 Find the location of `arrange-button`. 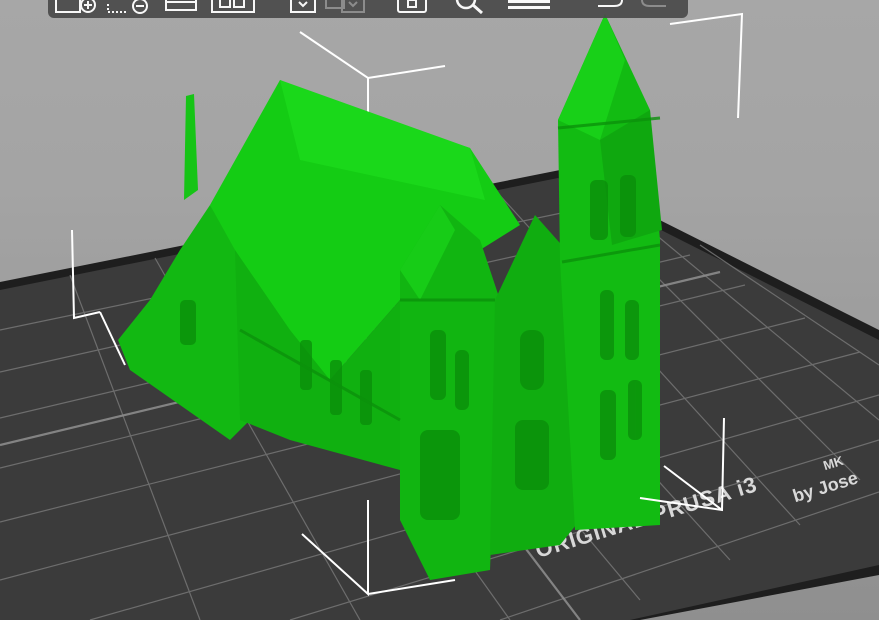

arrange-button is located at coordinates (233, 8).